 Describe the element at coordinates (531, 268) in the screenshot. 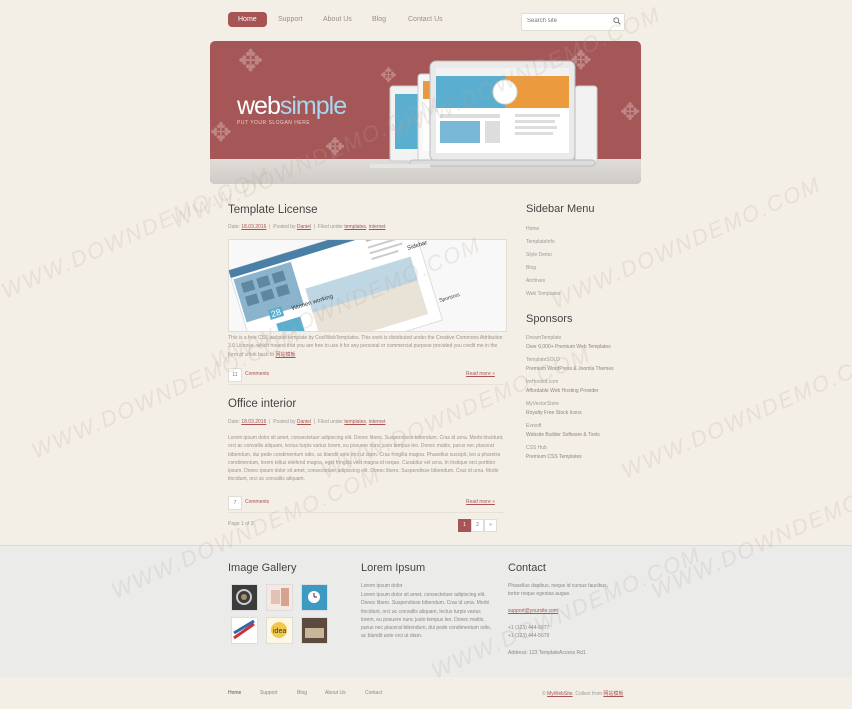

I see `sidebar-item-blog: Blog` at that location.